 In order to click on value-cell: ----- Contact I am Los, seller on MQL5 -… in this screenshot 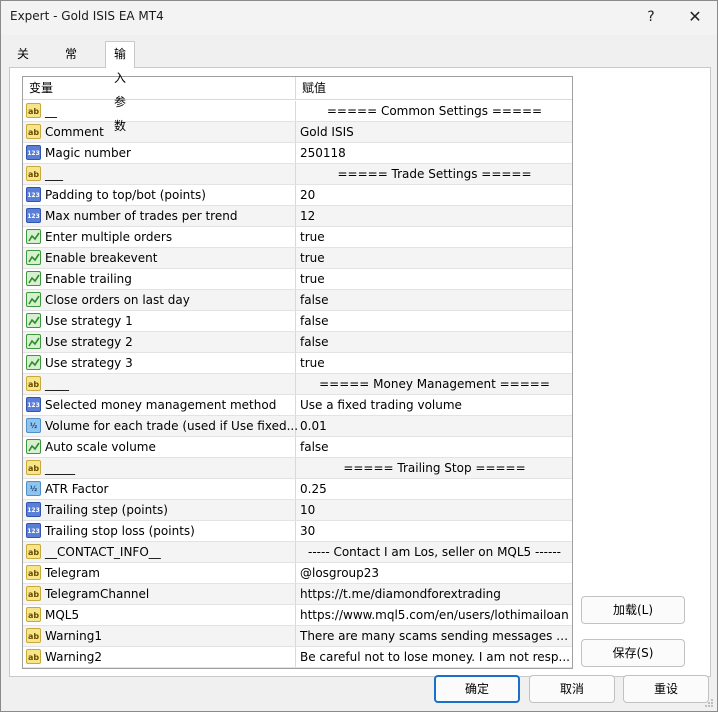, I will do `click(434, 552)`.